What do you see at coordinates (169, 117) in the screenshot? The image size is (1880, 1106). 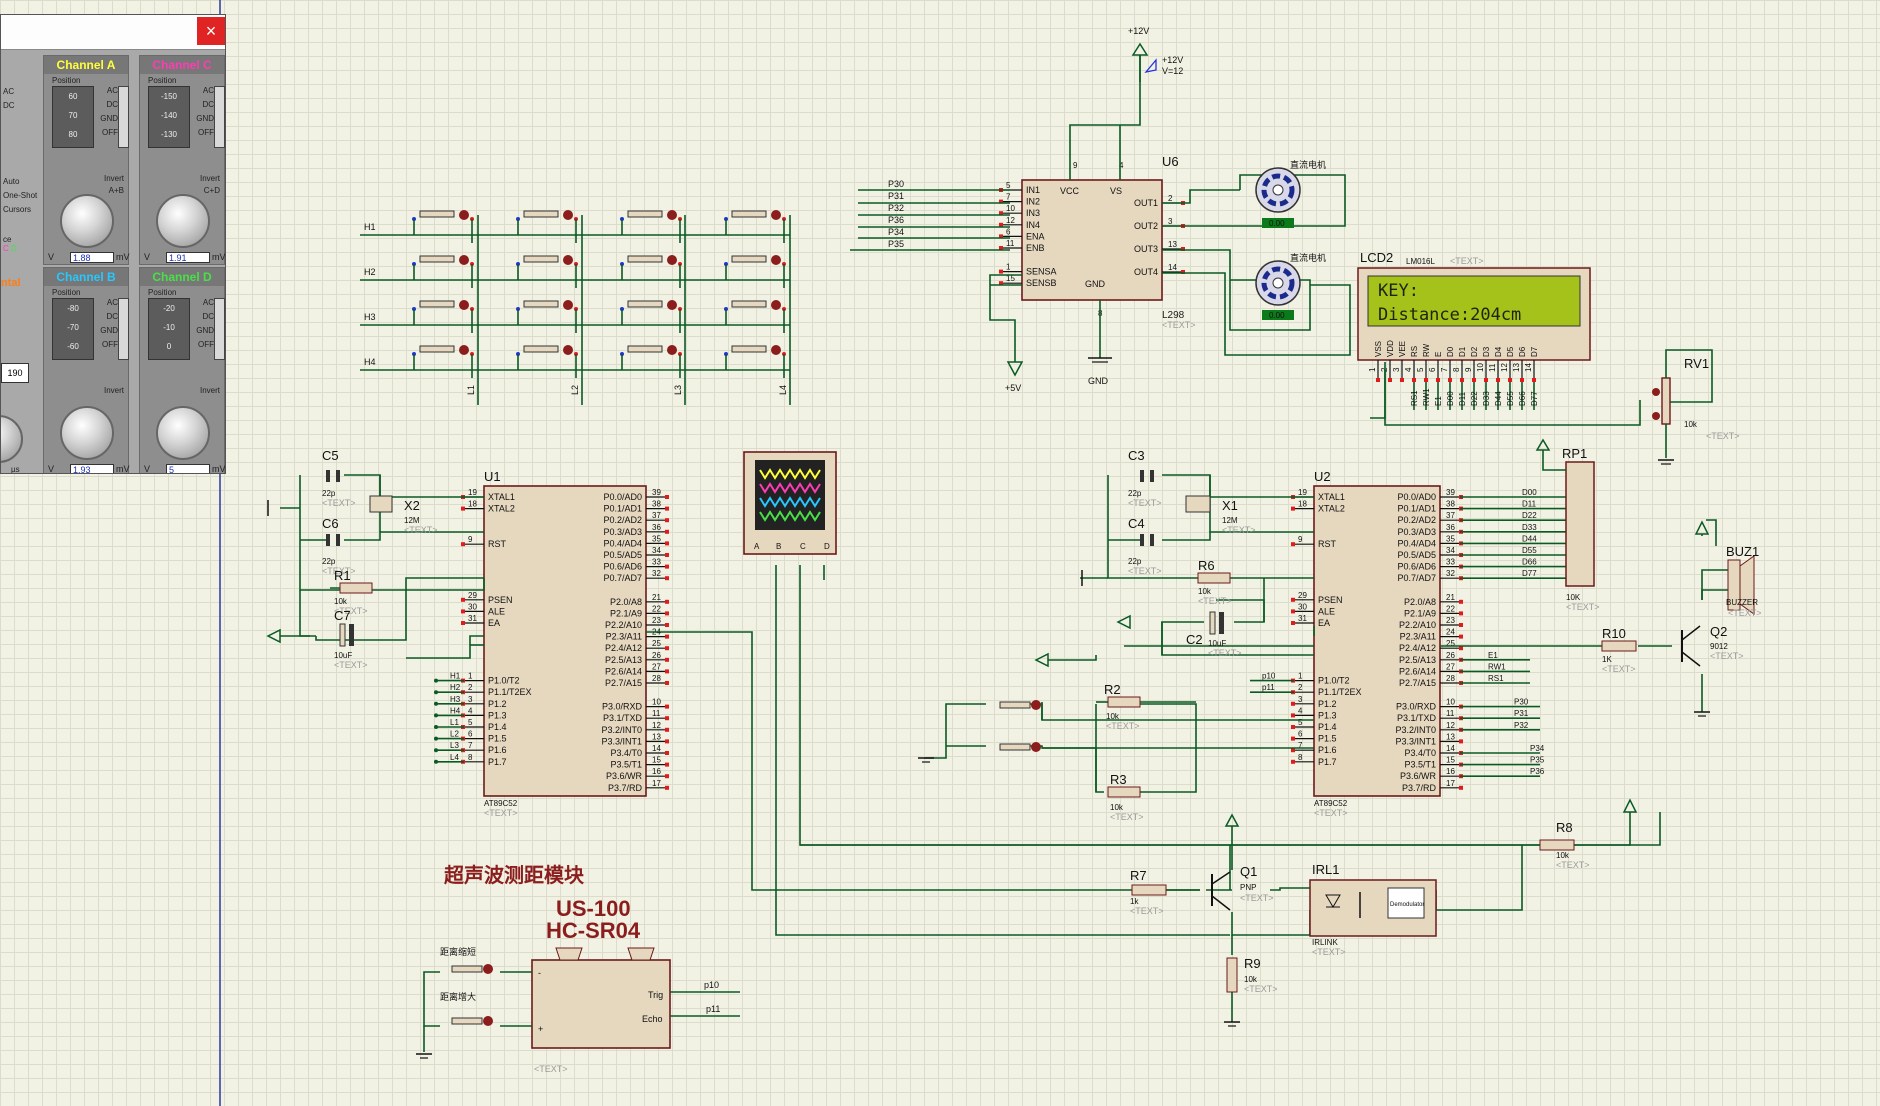 I see `position-slider: -150 -140 -130` at bounding box center [169, 117].